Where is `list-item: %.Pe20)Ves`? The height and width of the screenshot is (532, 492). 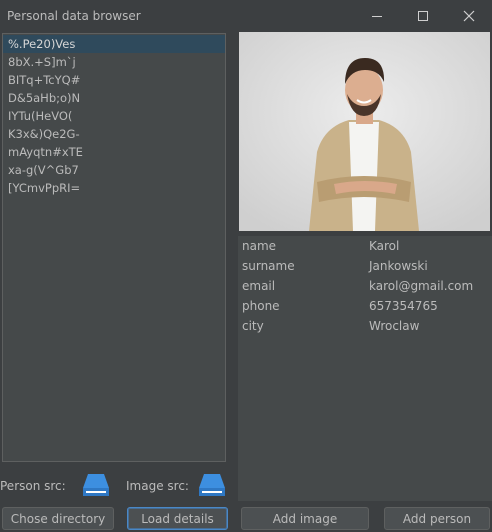
list-item: %.Pe20)Ves is located at coordinates (114, 44).